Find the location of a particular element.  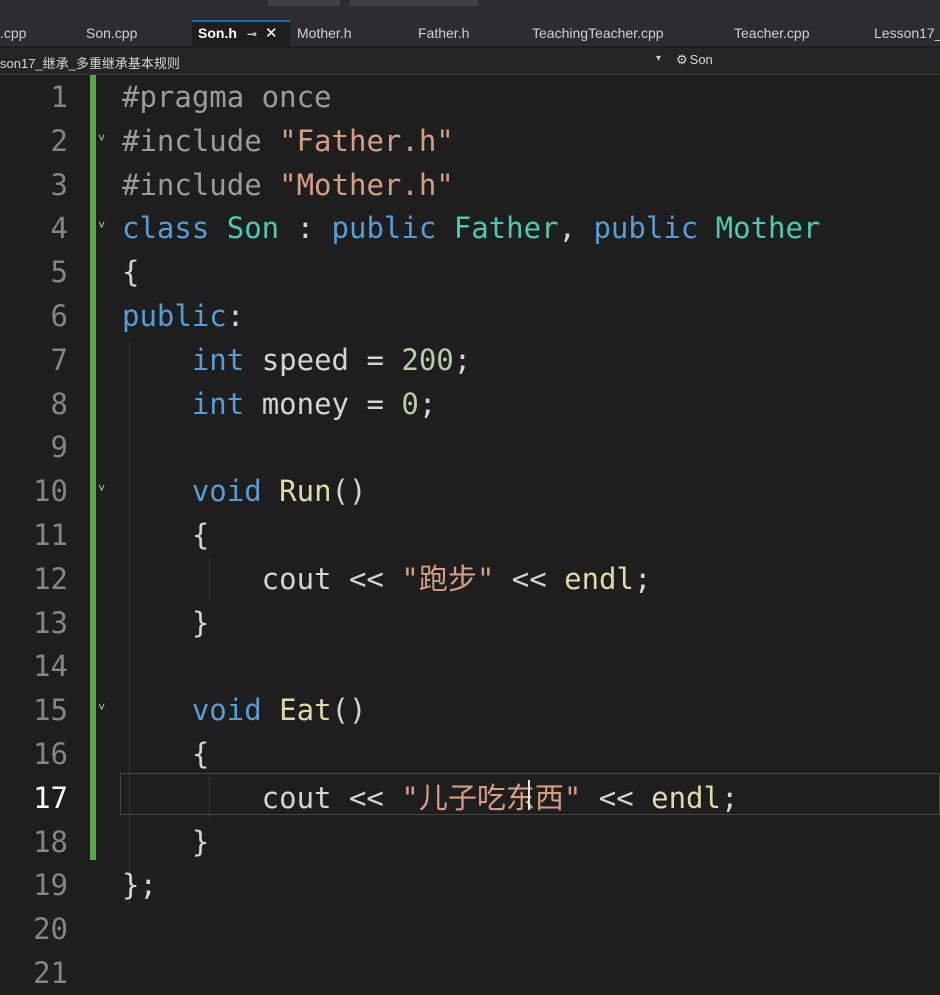

text-caret is located at coordinates (529, 795).